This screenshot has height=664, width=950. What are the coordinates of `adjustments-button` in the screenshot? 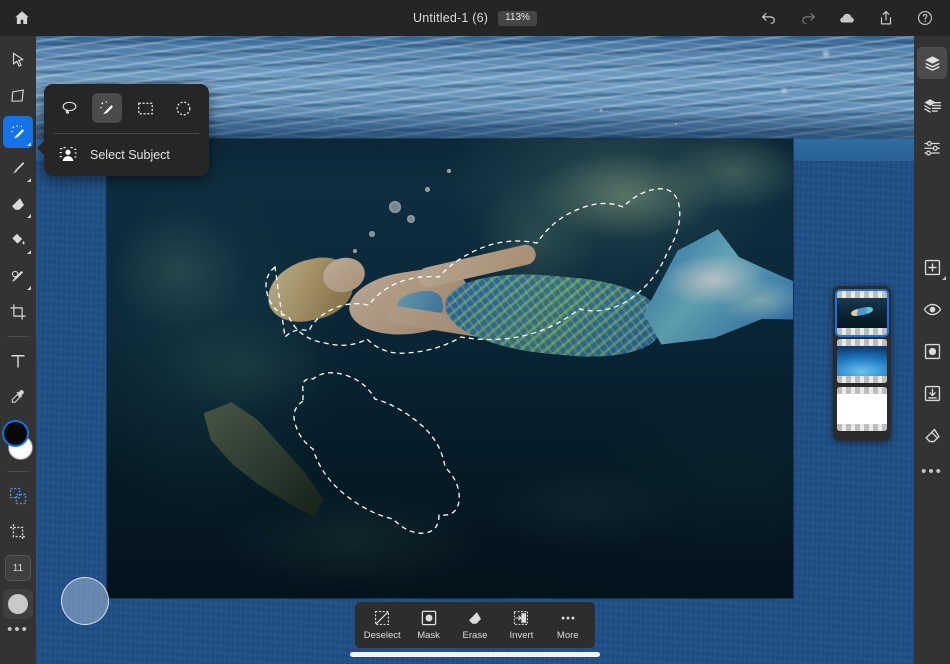 It's located at (932, 147).